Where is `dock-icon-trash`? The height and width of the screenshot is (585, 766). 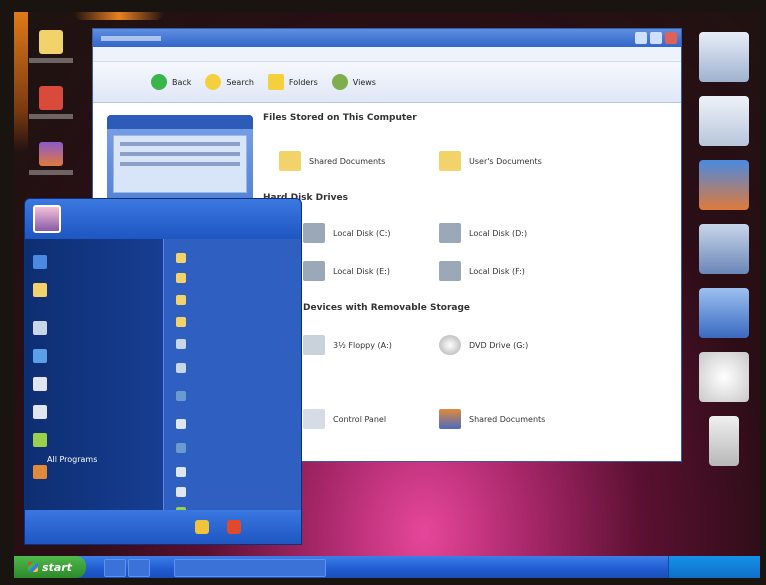
dock-icon-trash is located at coordinates (724, 441).